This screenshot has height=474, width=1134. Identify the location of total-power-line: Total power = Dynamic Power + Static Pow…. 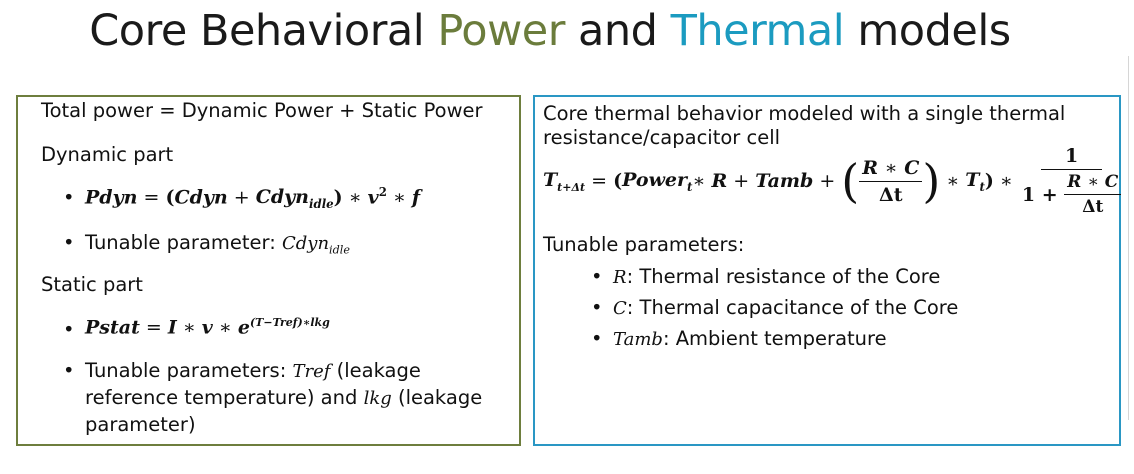
(262, 110).